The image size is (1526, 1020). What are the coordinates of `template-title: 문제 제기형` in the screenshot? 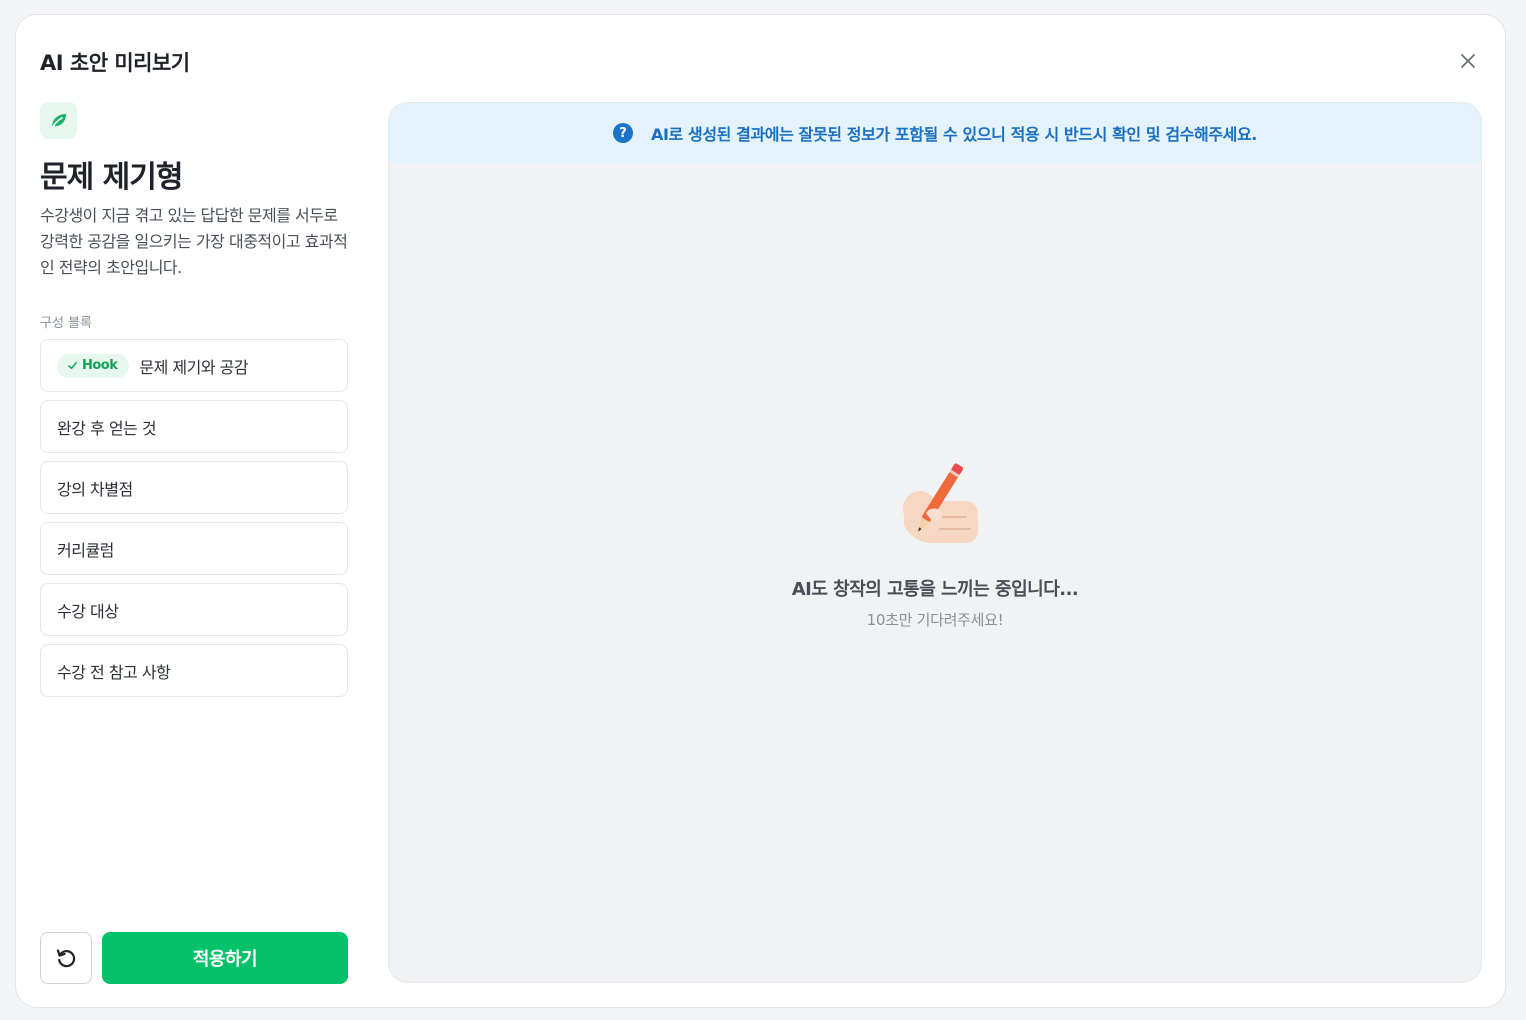 It's located at (111, 177).